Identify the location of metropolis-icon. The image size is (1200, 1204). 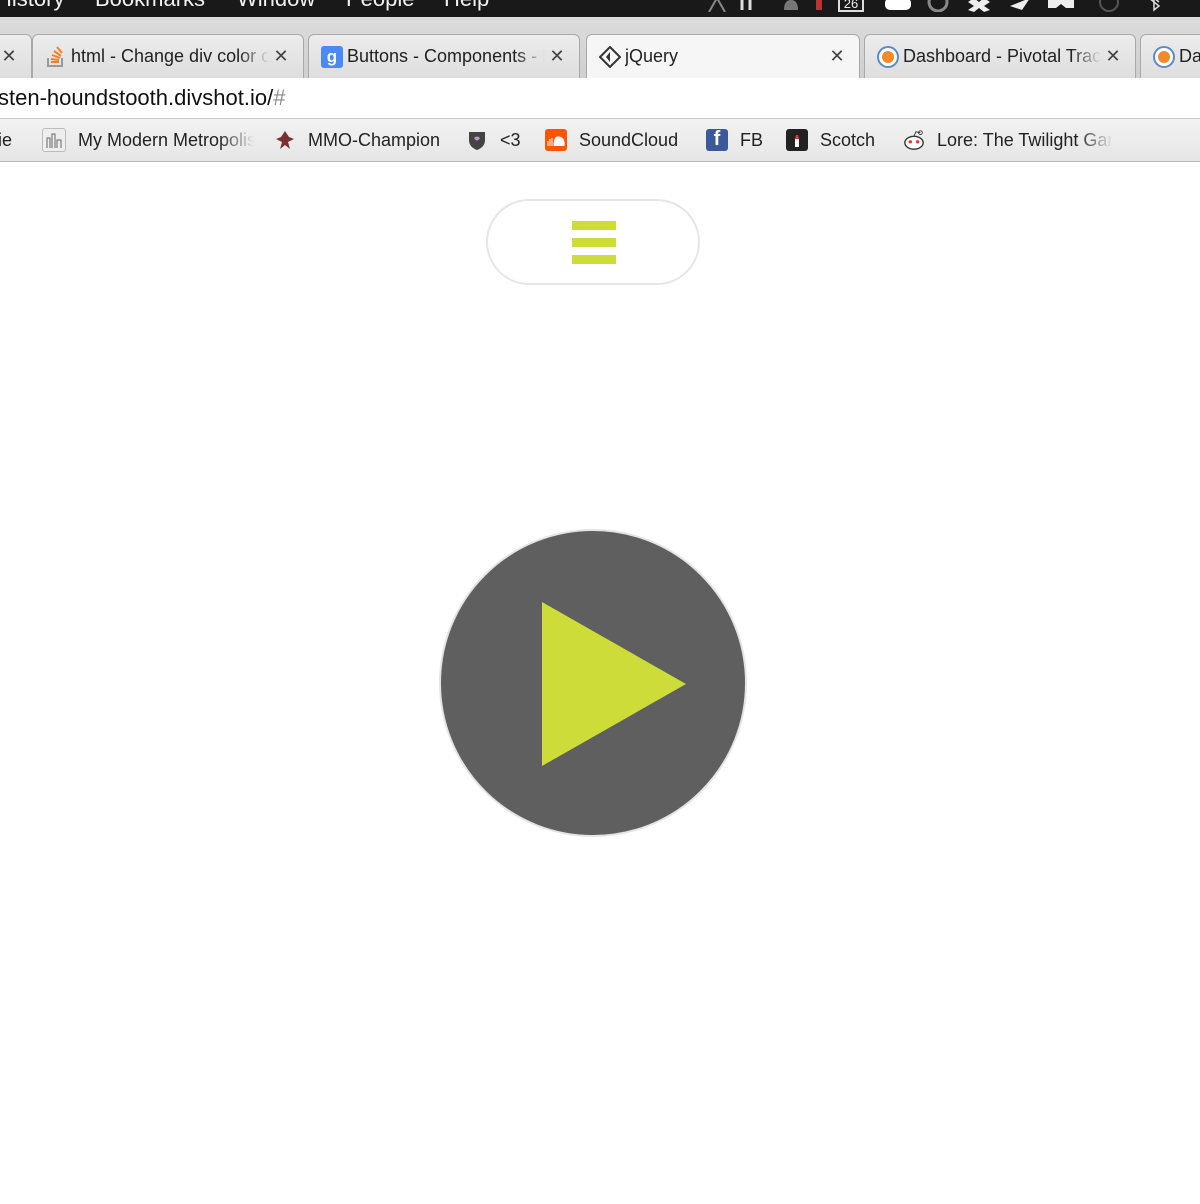
(54, 140).